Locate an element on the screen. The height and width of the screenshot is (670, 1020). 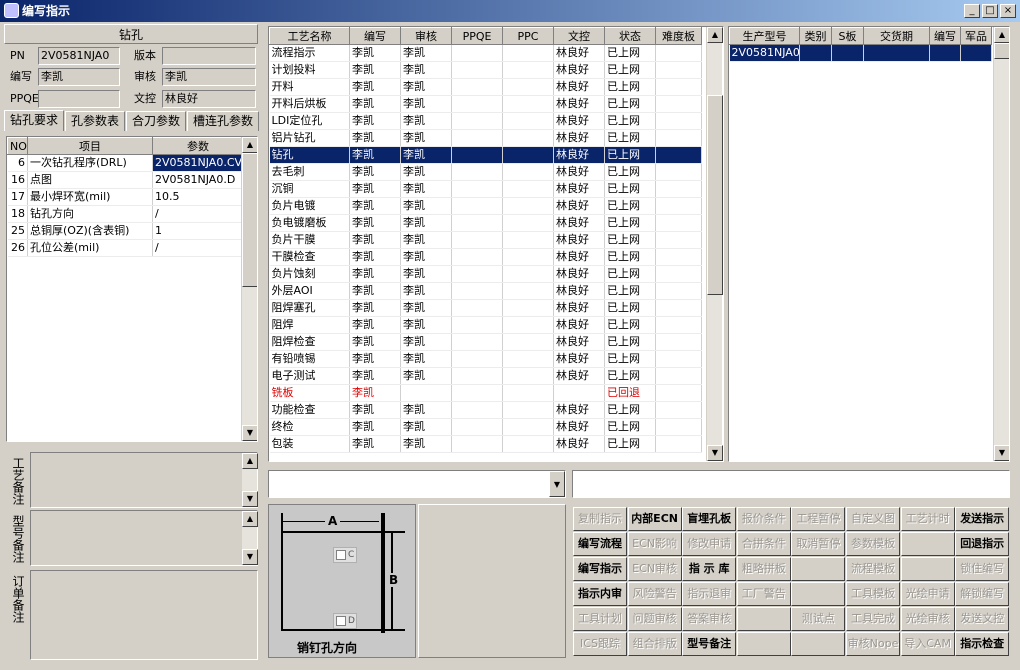
process-row: 负电镀磨板 李凯 李凯 林良好 已上网 is located at coordinates (485, 223).